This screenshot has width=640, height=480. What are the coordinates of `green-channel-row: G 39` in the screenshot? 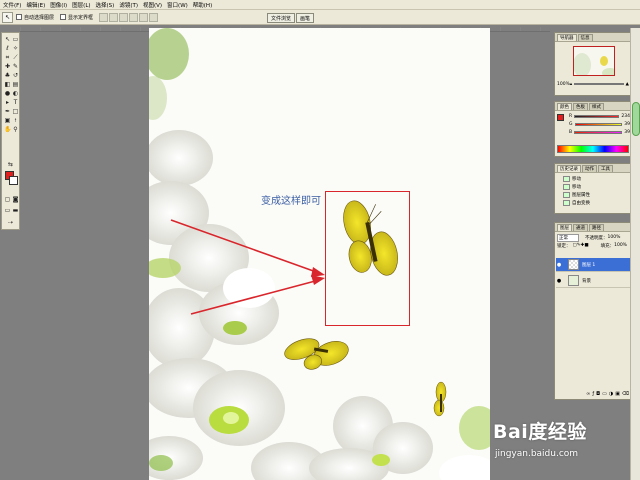 It's located at (593, 124).